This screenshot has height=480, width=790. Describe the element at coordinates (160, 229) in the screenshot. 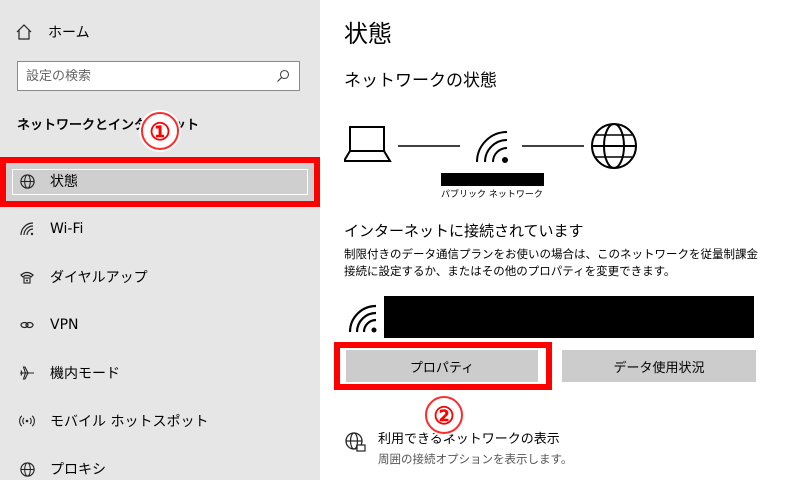

I see `sidebar-item-wifi: Wi-Fi` at that location.